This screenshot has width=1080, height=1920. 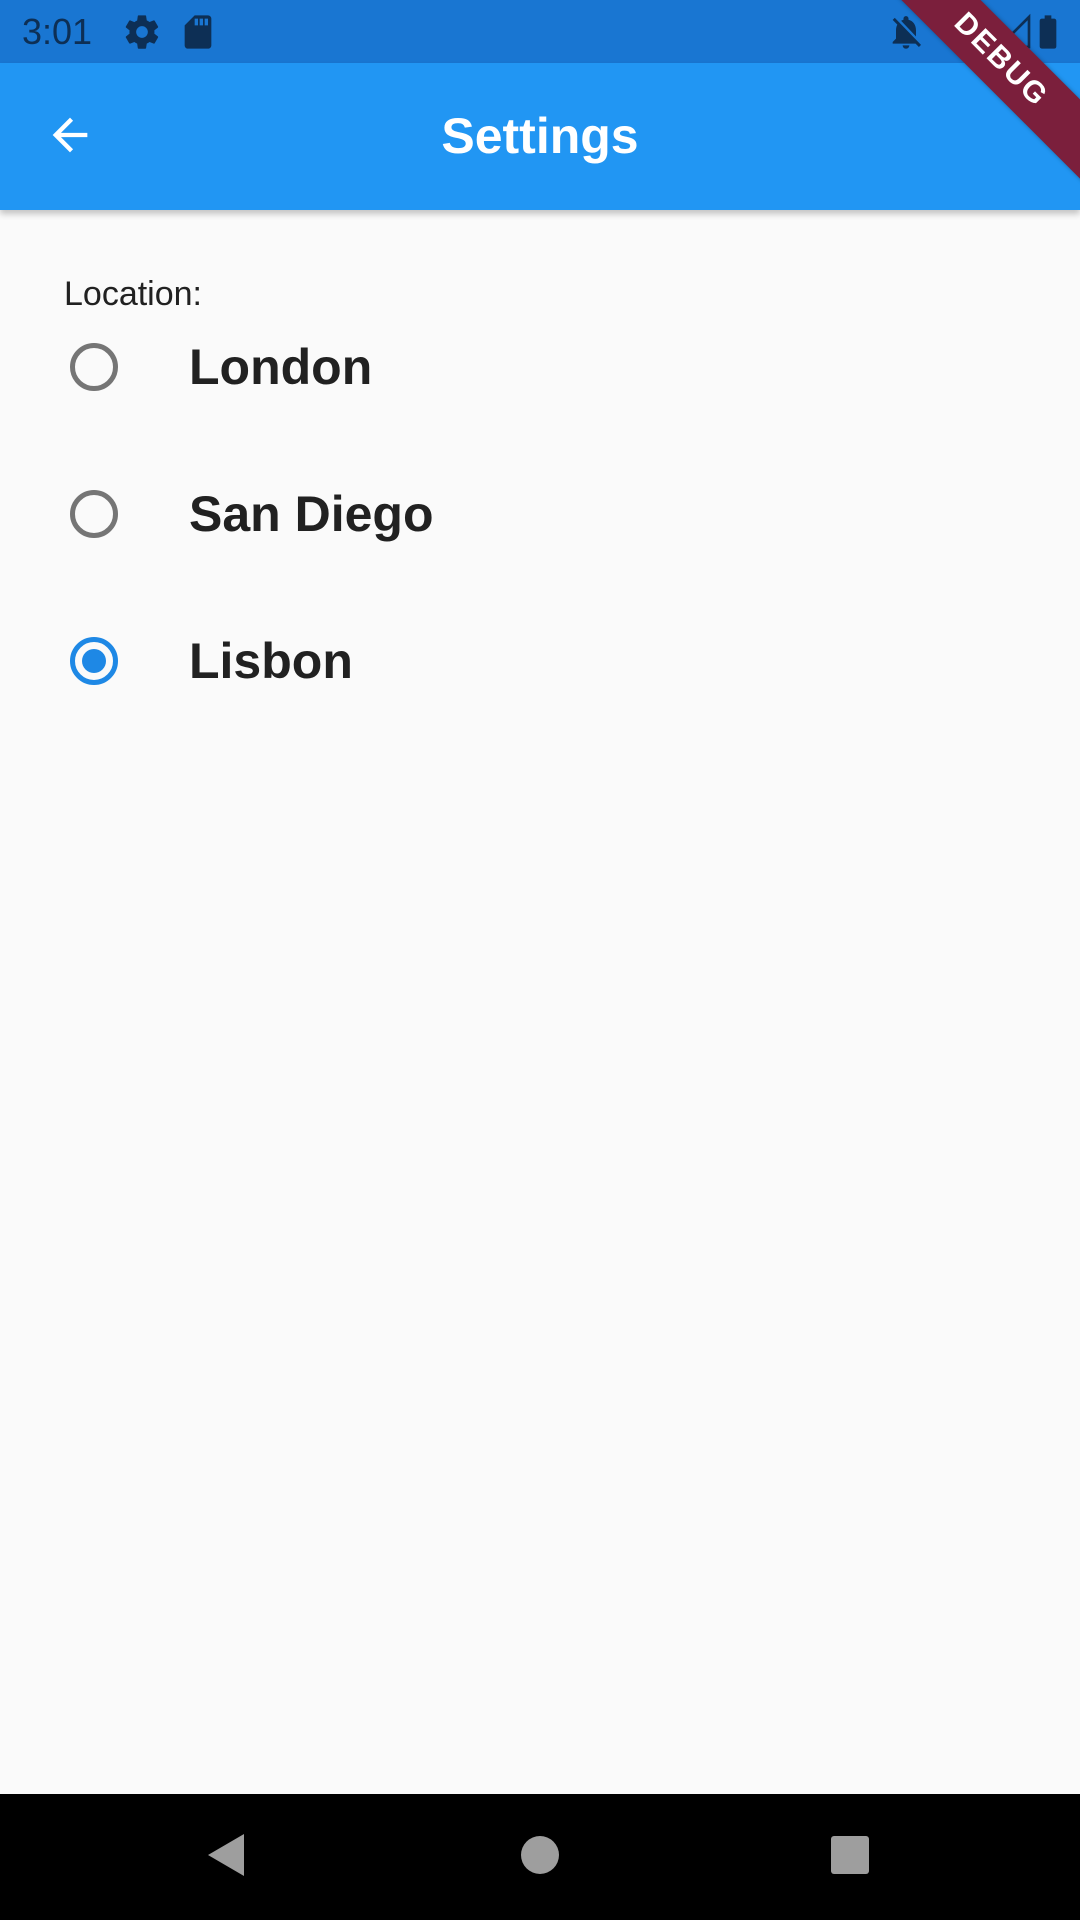 I want to click on radio-selected-dot, so click(x=94, y=660).